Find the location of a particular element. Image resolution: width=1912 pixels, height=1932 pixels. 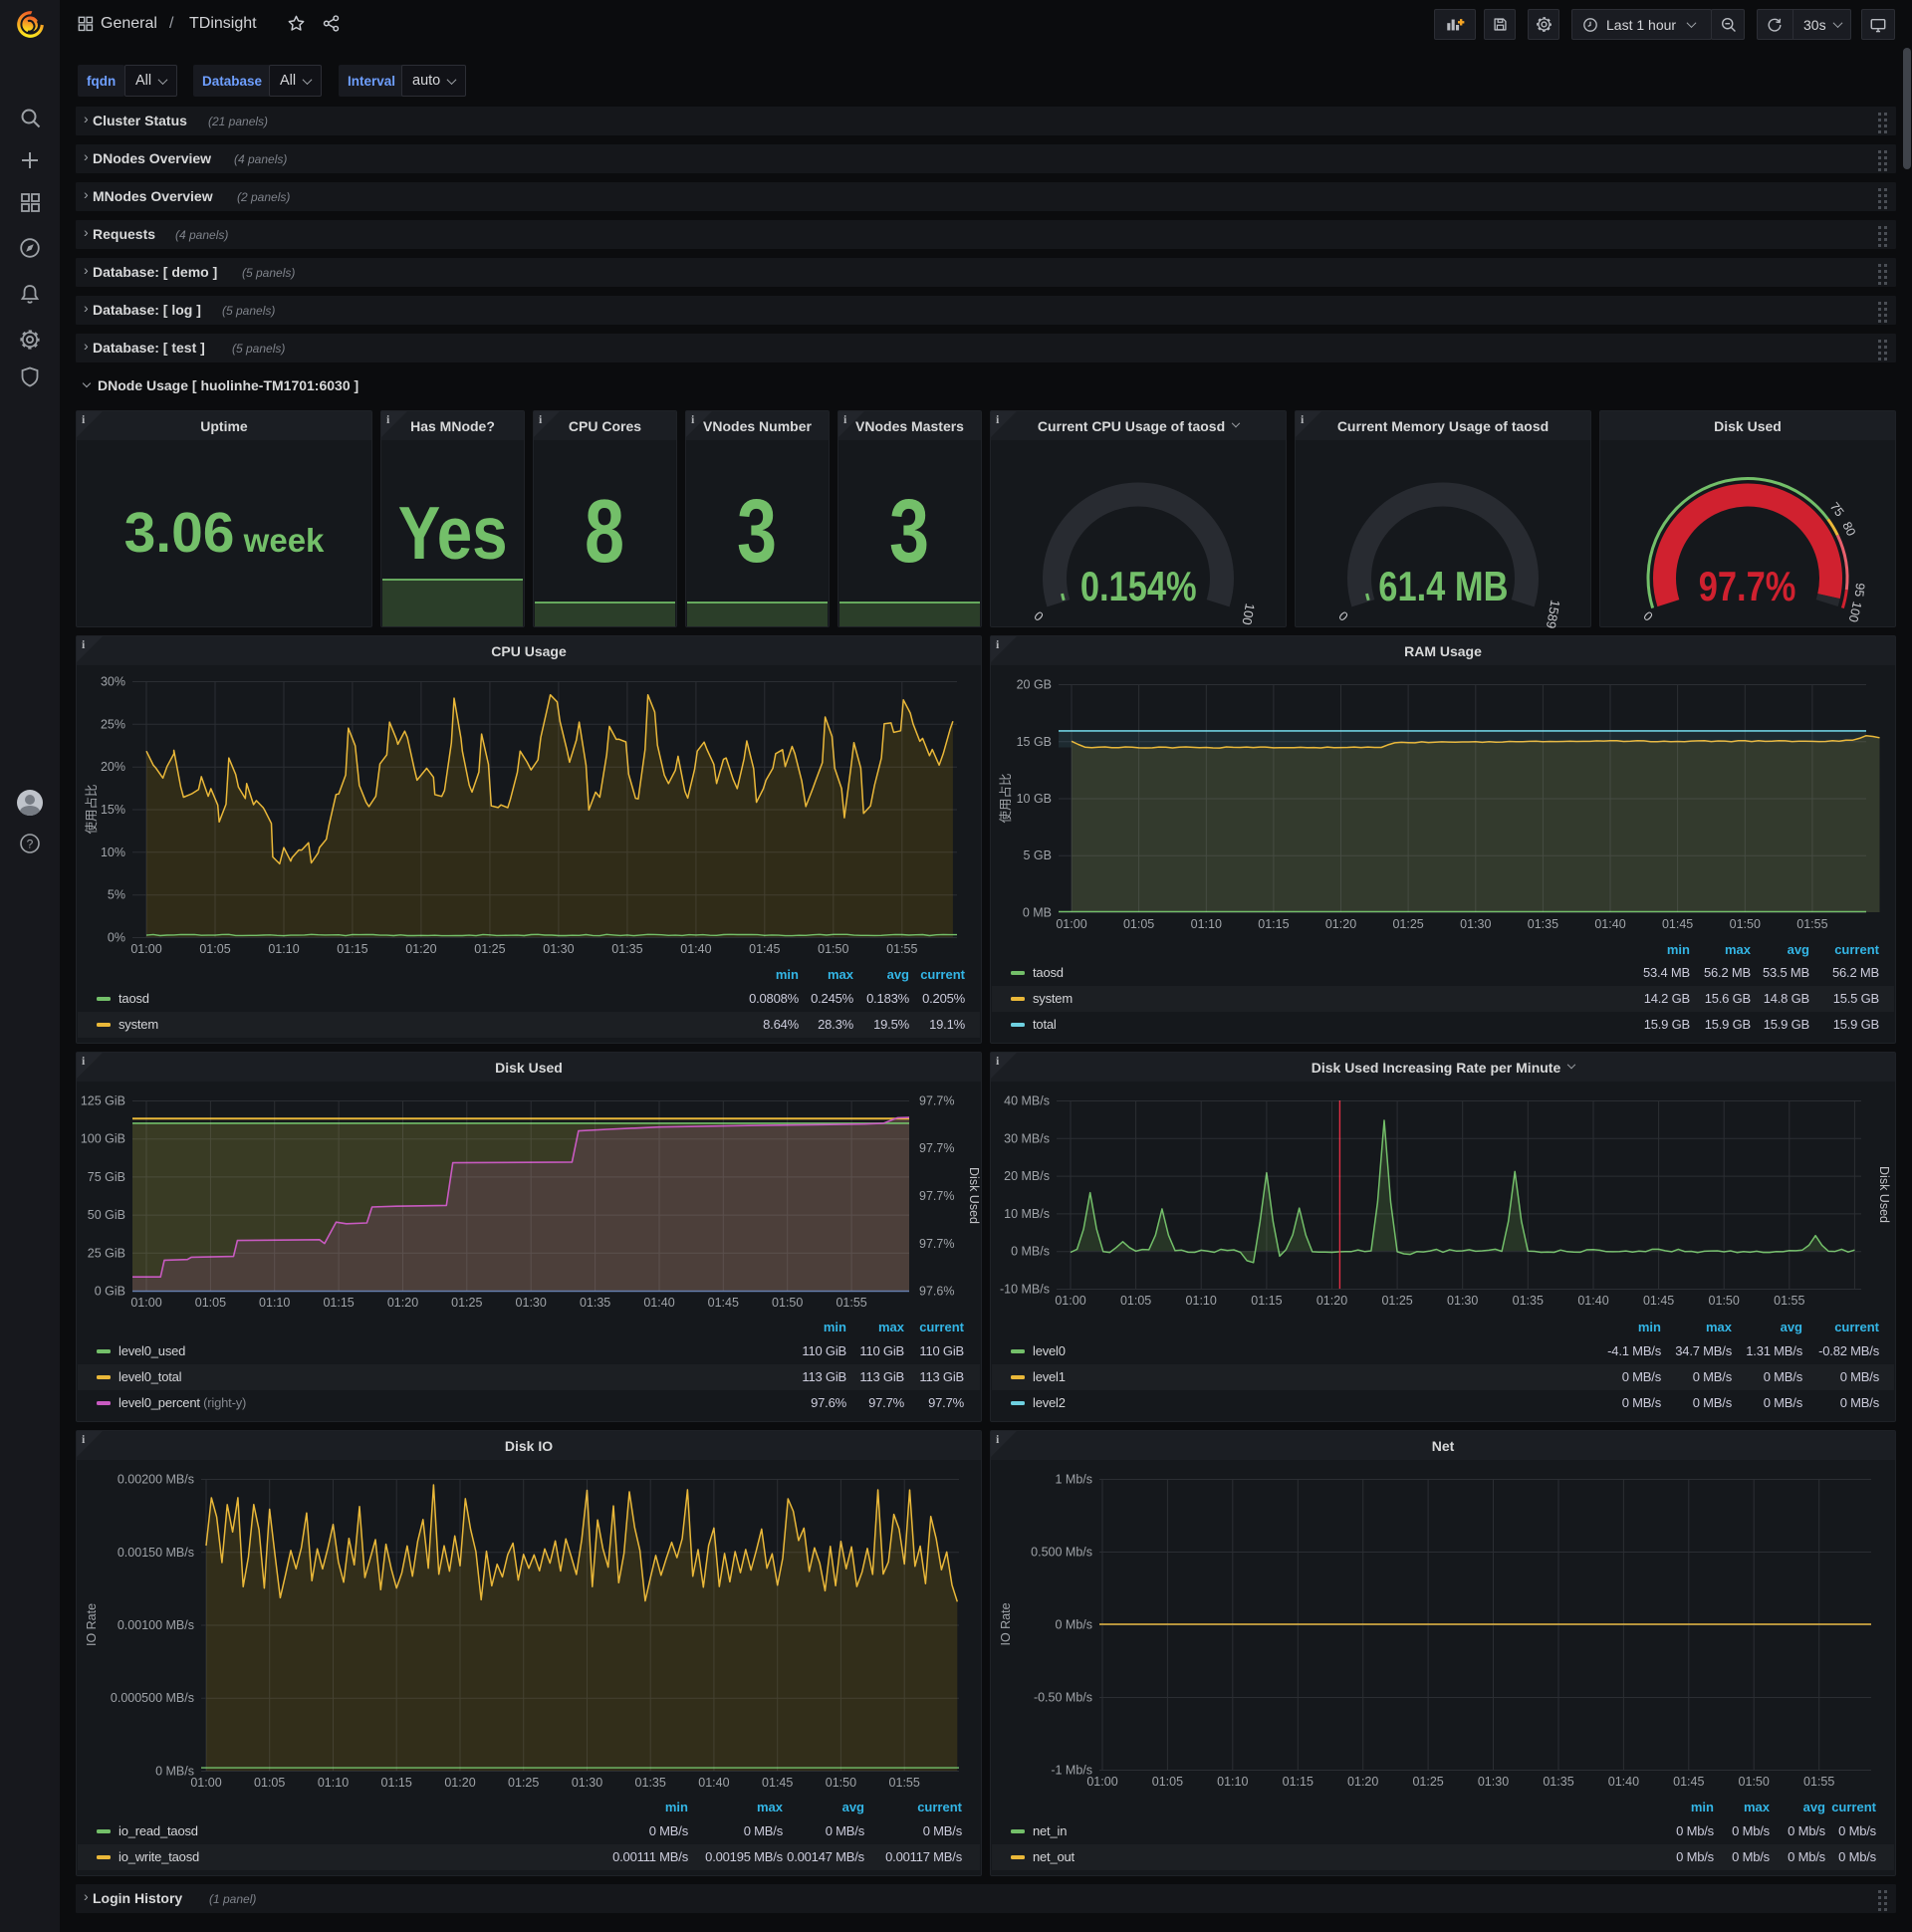

svg-text: 10 GB is located at coordinates (1034, 799).